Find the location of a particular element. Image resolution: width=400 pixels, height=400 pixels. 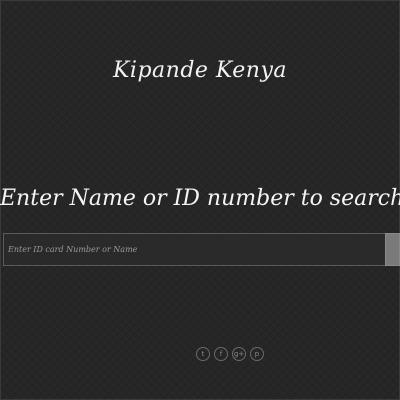

pinterest-icon: p is located at coordinates (257, 354).